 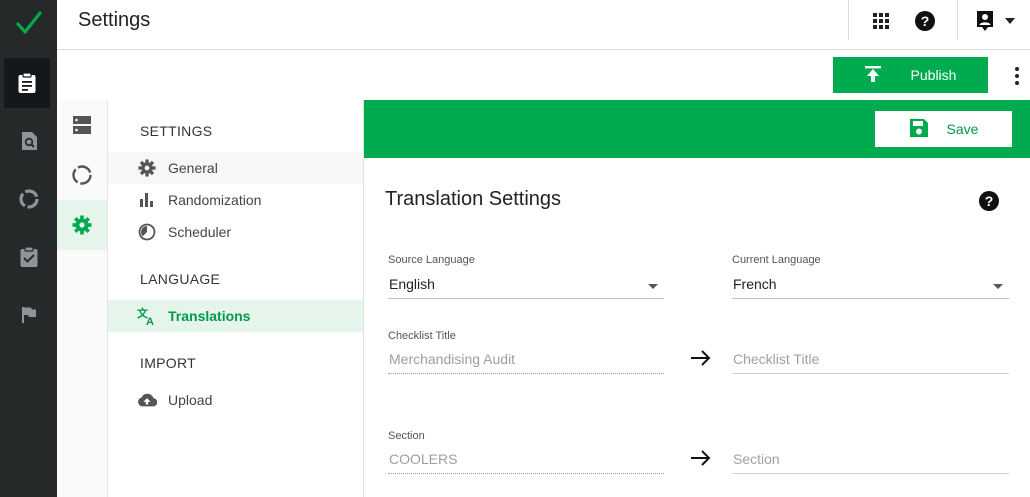 What do you see at coordinates (870, 459) in the screenshot?
I see `section-input: Section` at bounding box center [870, 459].